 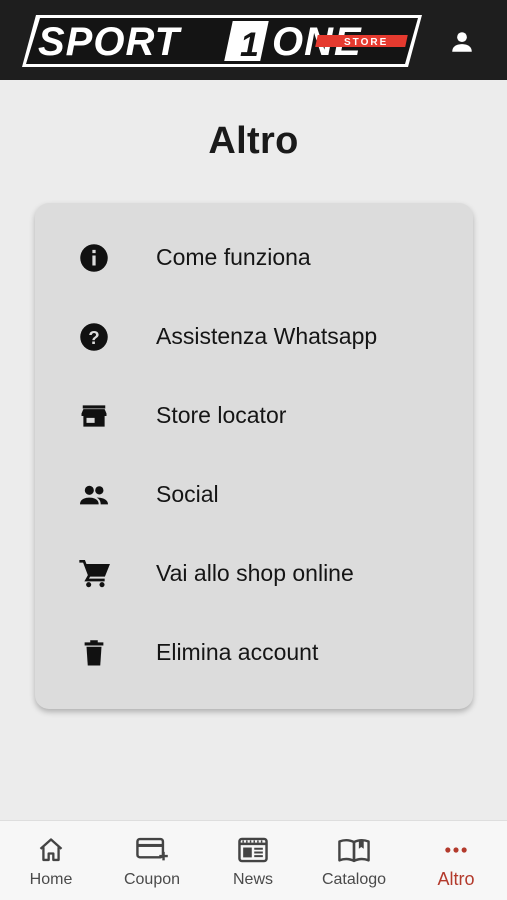 I want to click on nav-label: Coupon, so click(x=152, y=879).